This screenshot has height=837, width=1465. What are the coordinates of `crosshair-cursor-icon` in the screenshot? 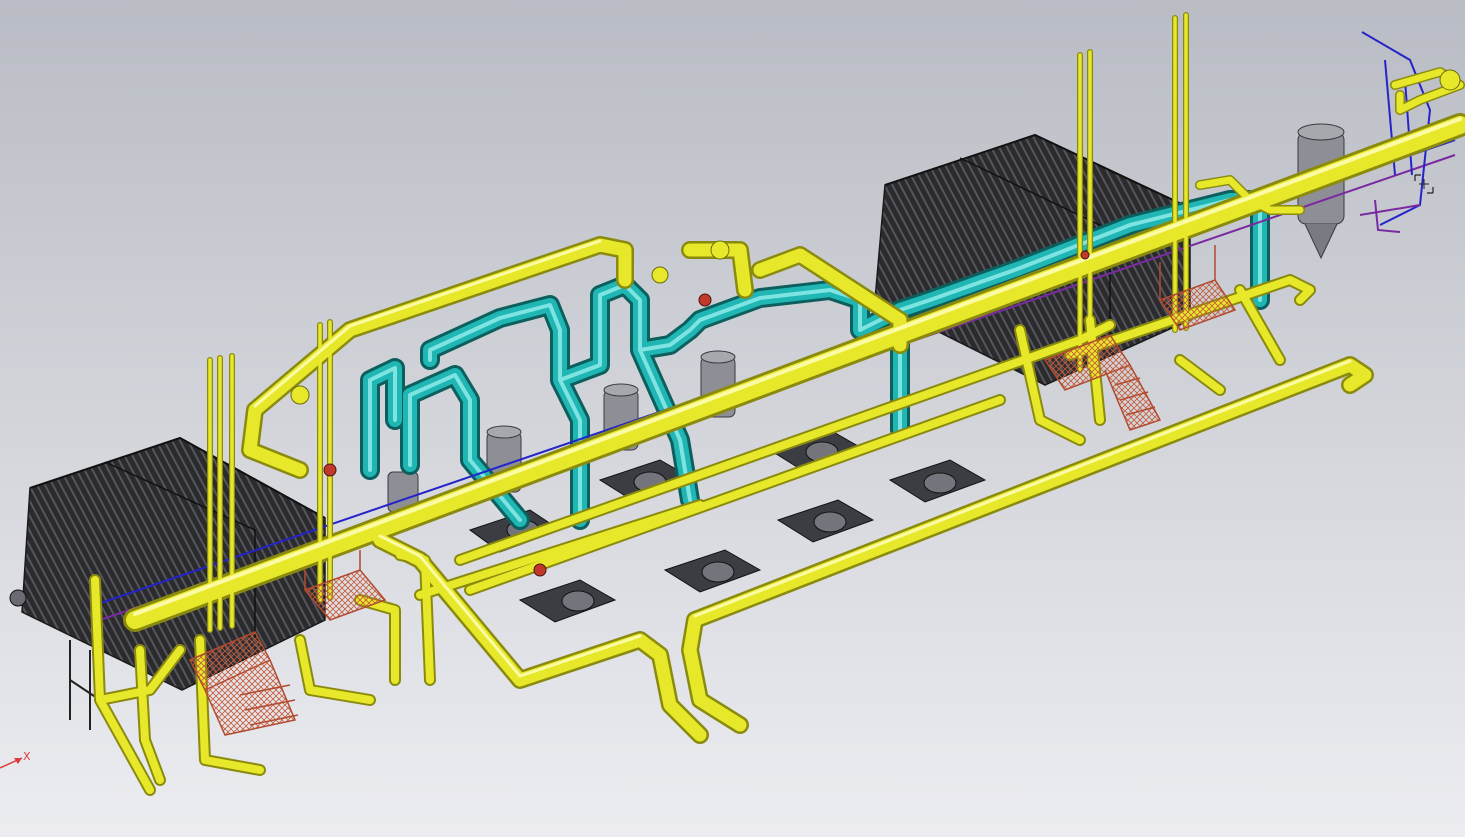 It's located at (1424, 184).